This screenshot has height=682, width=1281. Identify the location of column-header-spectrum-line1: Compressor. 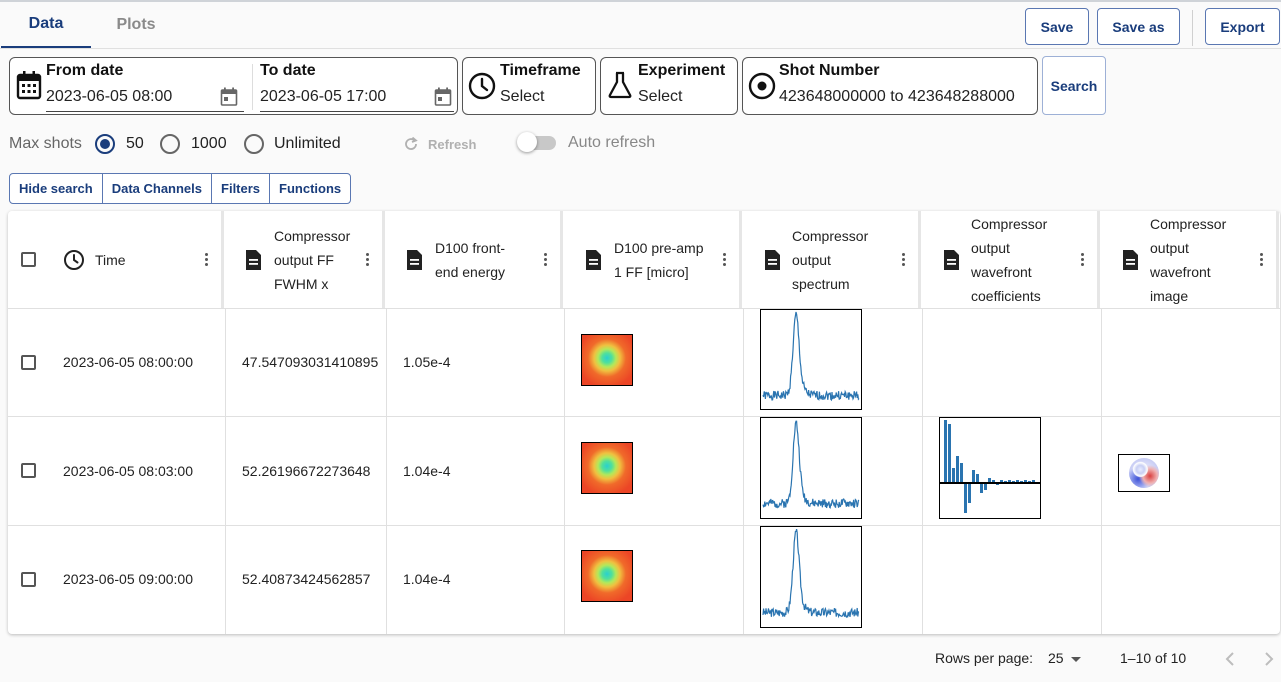
(830, 236).